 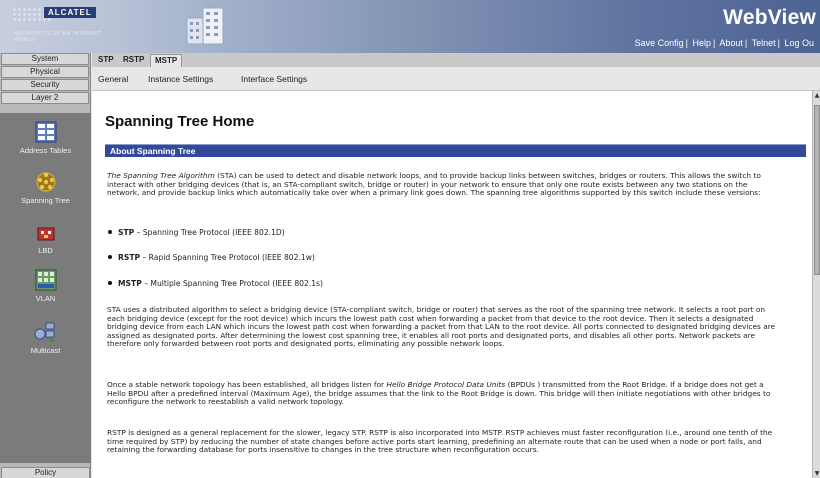 I want to click on scrollbar-thumb, so click(x=817, y=190).